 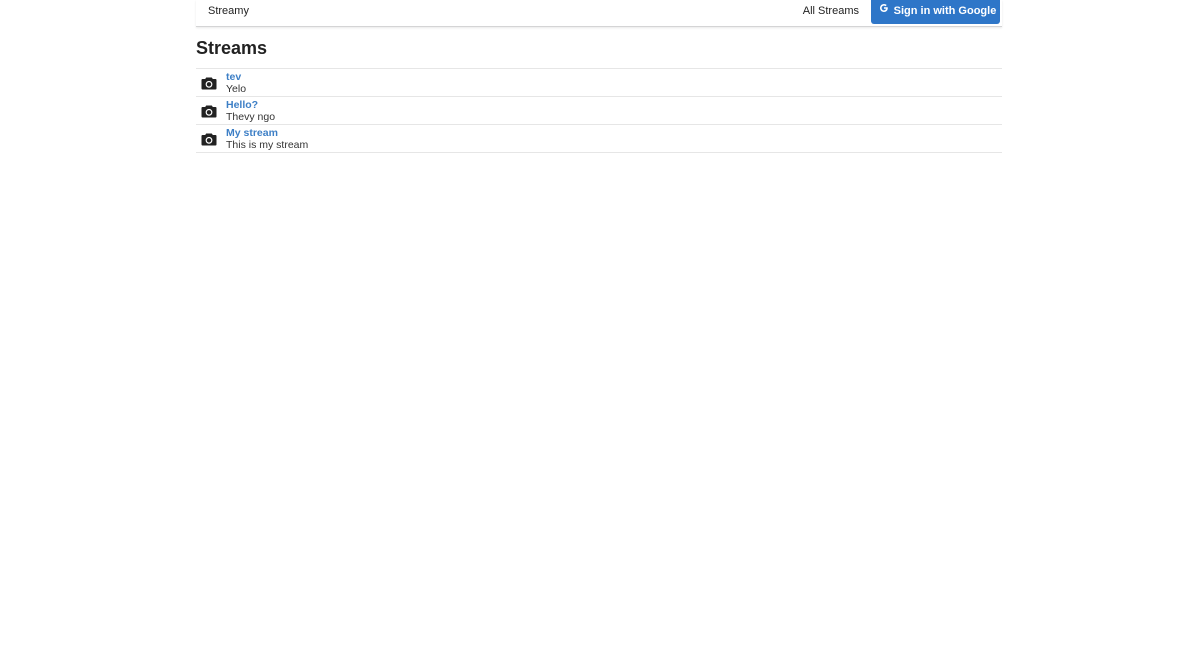 I want to click on stream-list-item: Hello? Thevy ngo, so click(x=599, y=111).